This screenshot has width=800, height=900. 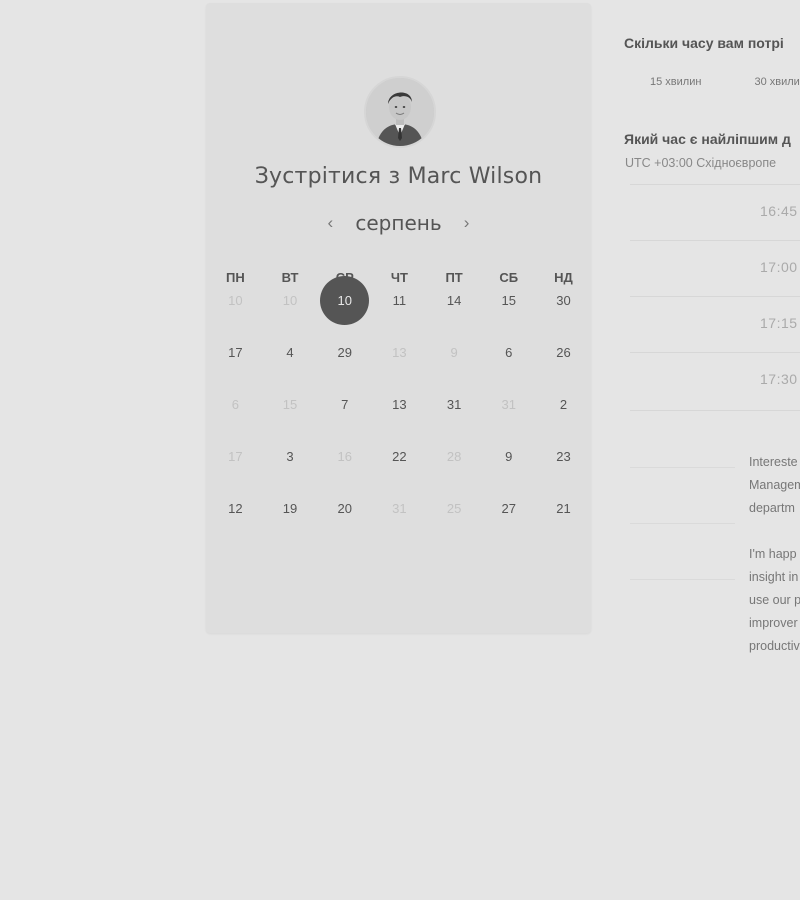 I want to click on calendar-day: 27, so click(x=508, y=508).